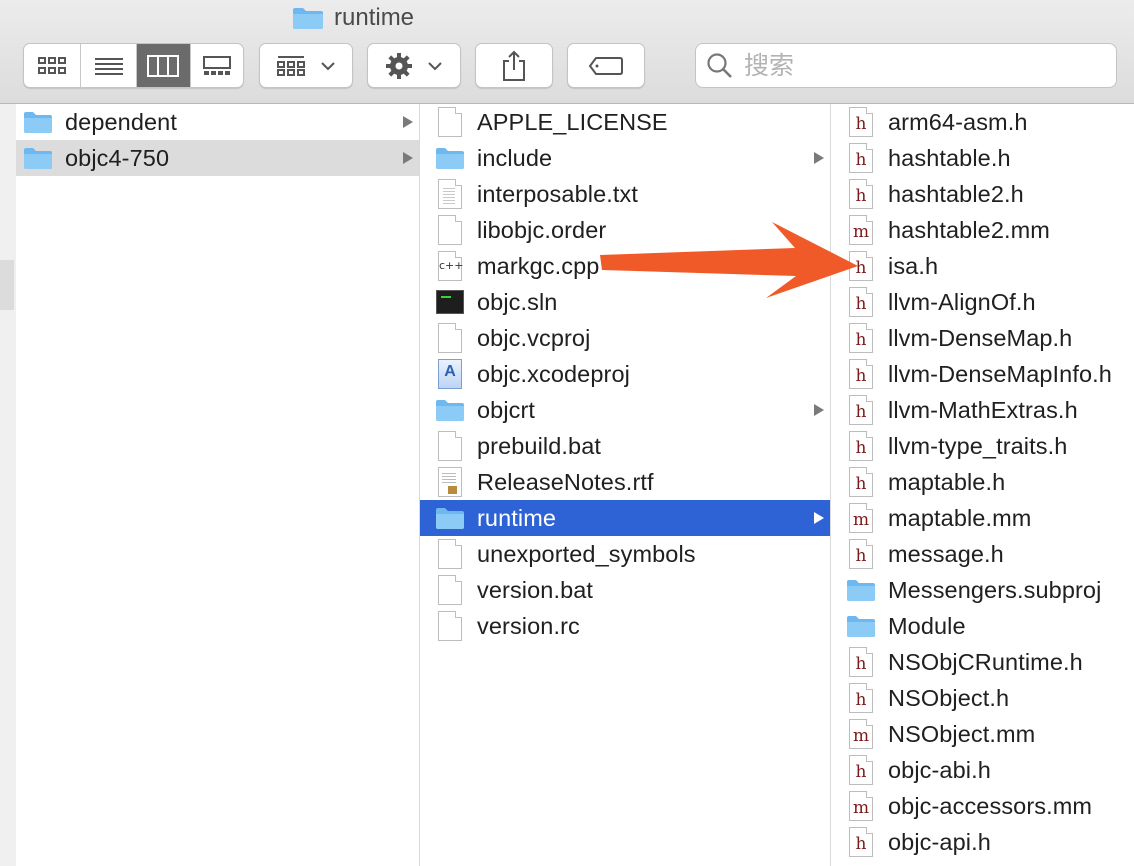  I want to click on list-item: h llvm-AlignOf.h, so click(982, 302).